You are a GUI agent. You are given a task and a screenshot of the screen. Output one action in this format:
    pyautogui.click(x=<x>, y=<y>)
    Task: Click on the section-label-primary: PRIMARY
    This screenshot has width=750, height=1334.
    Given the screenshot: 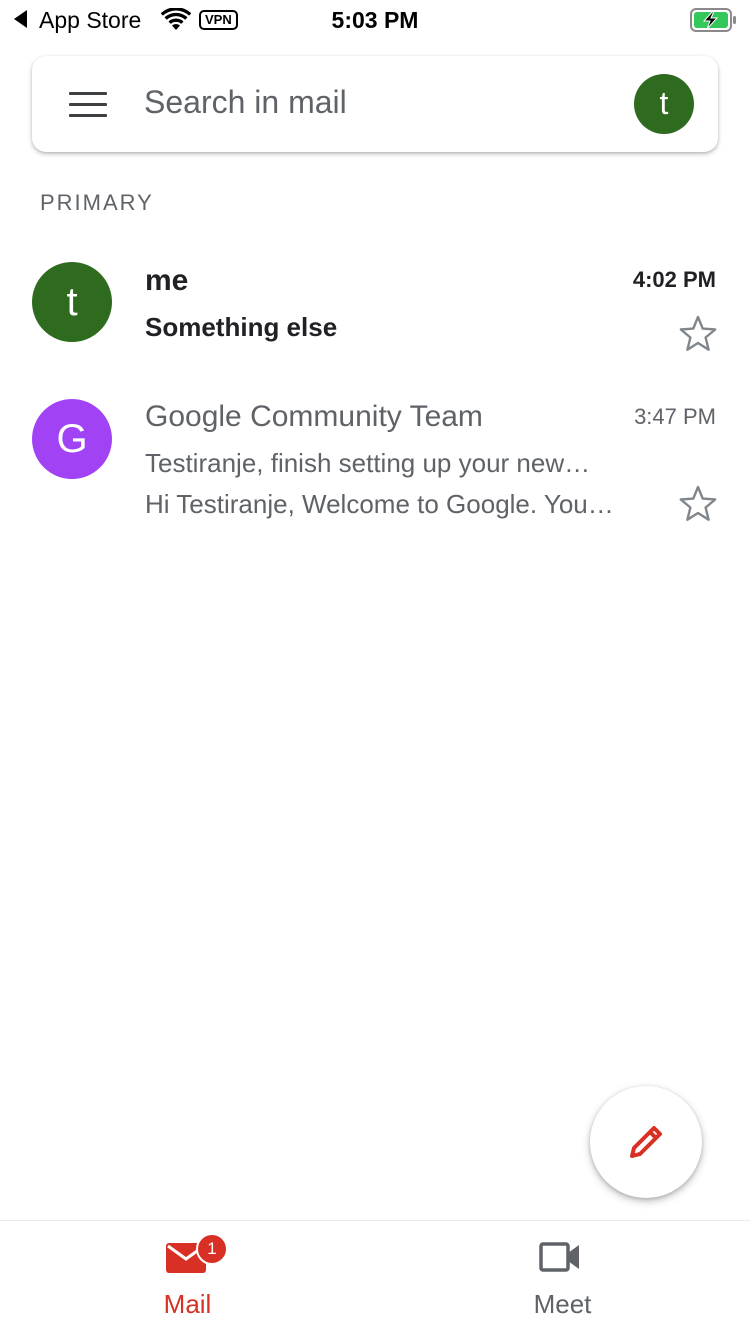 What is the action you would take?
    pyautogui.click(x=97, y=202)
    